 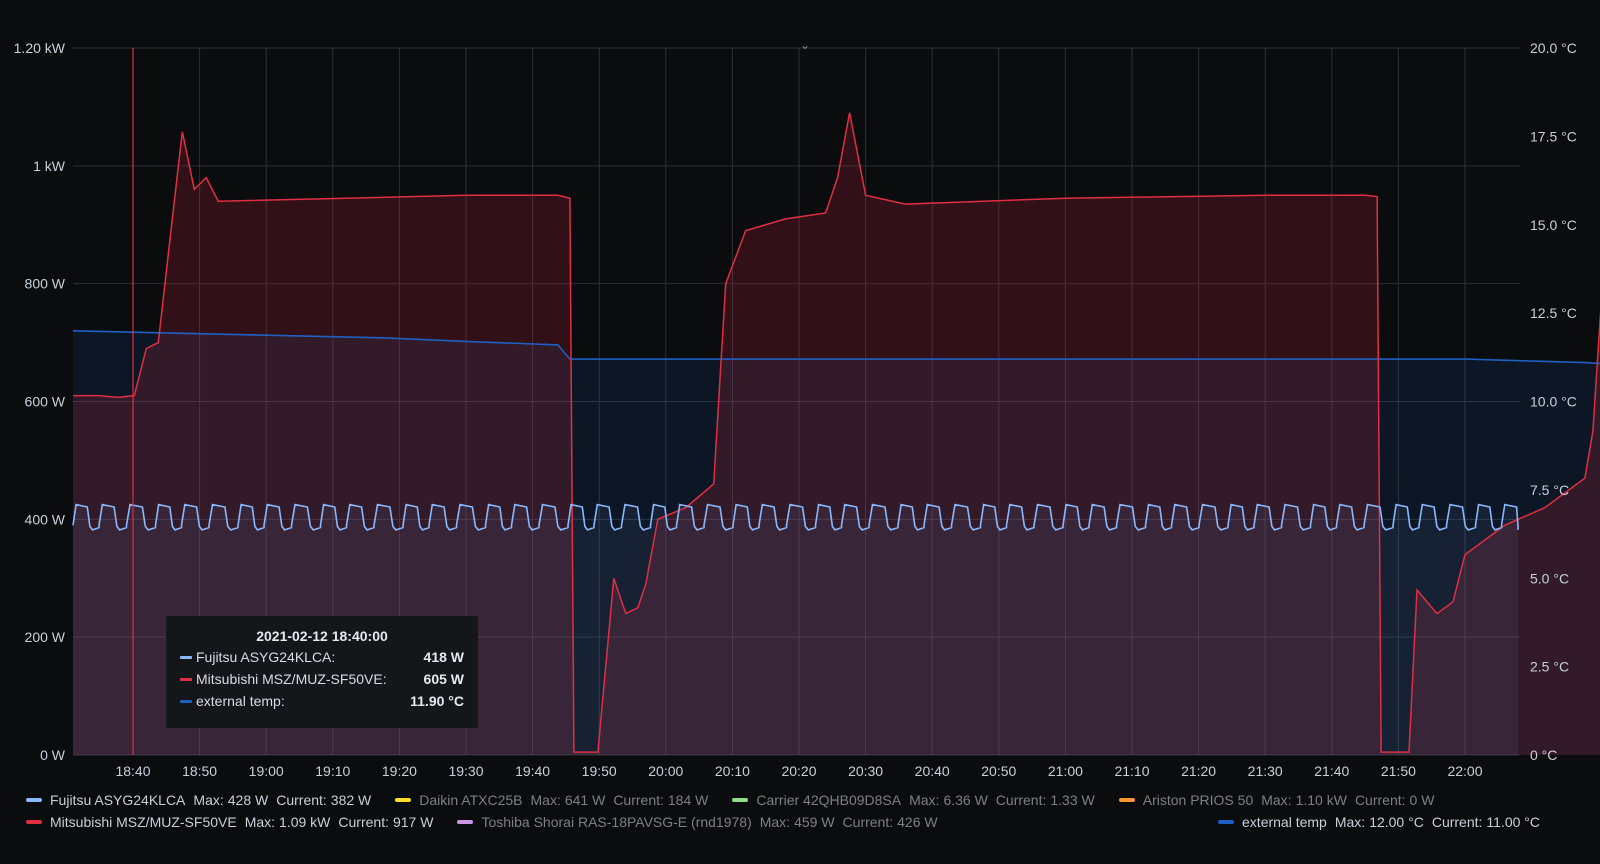 I want to click on x-tick-label: 19:40, so click(x=532, y=771).